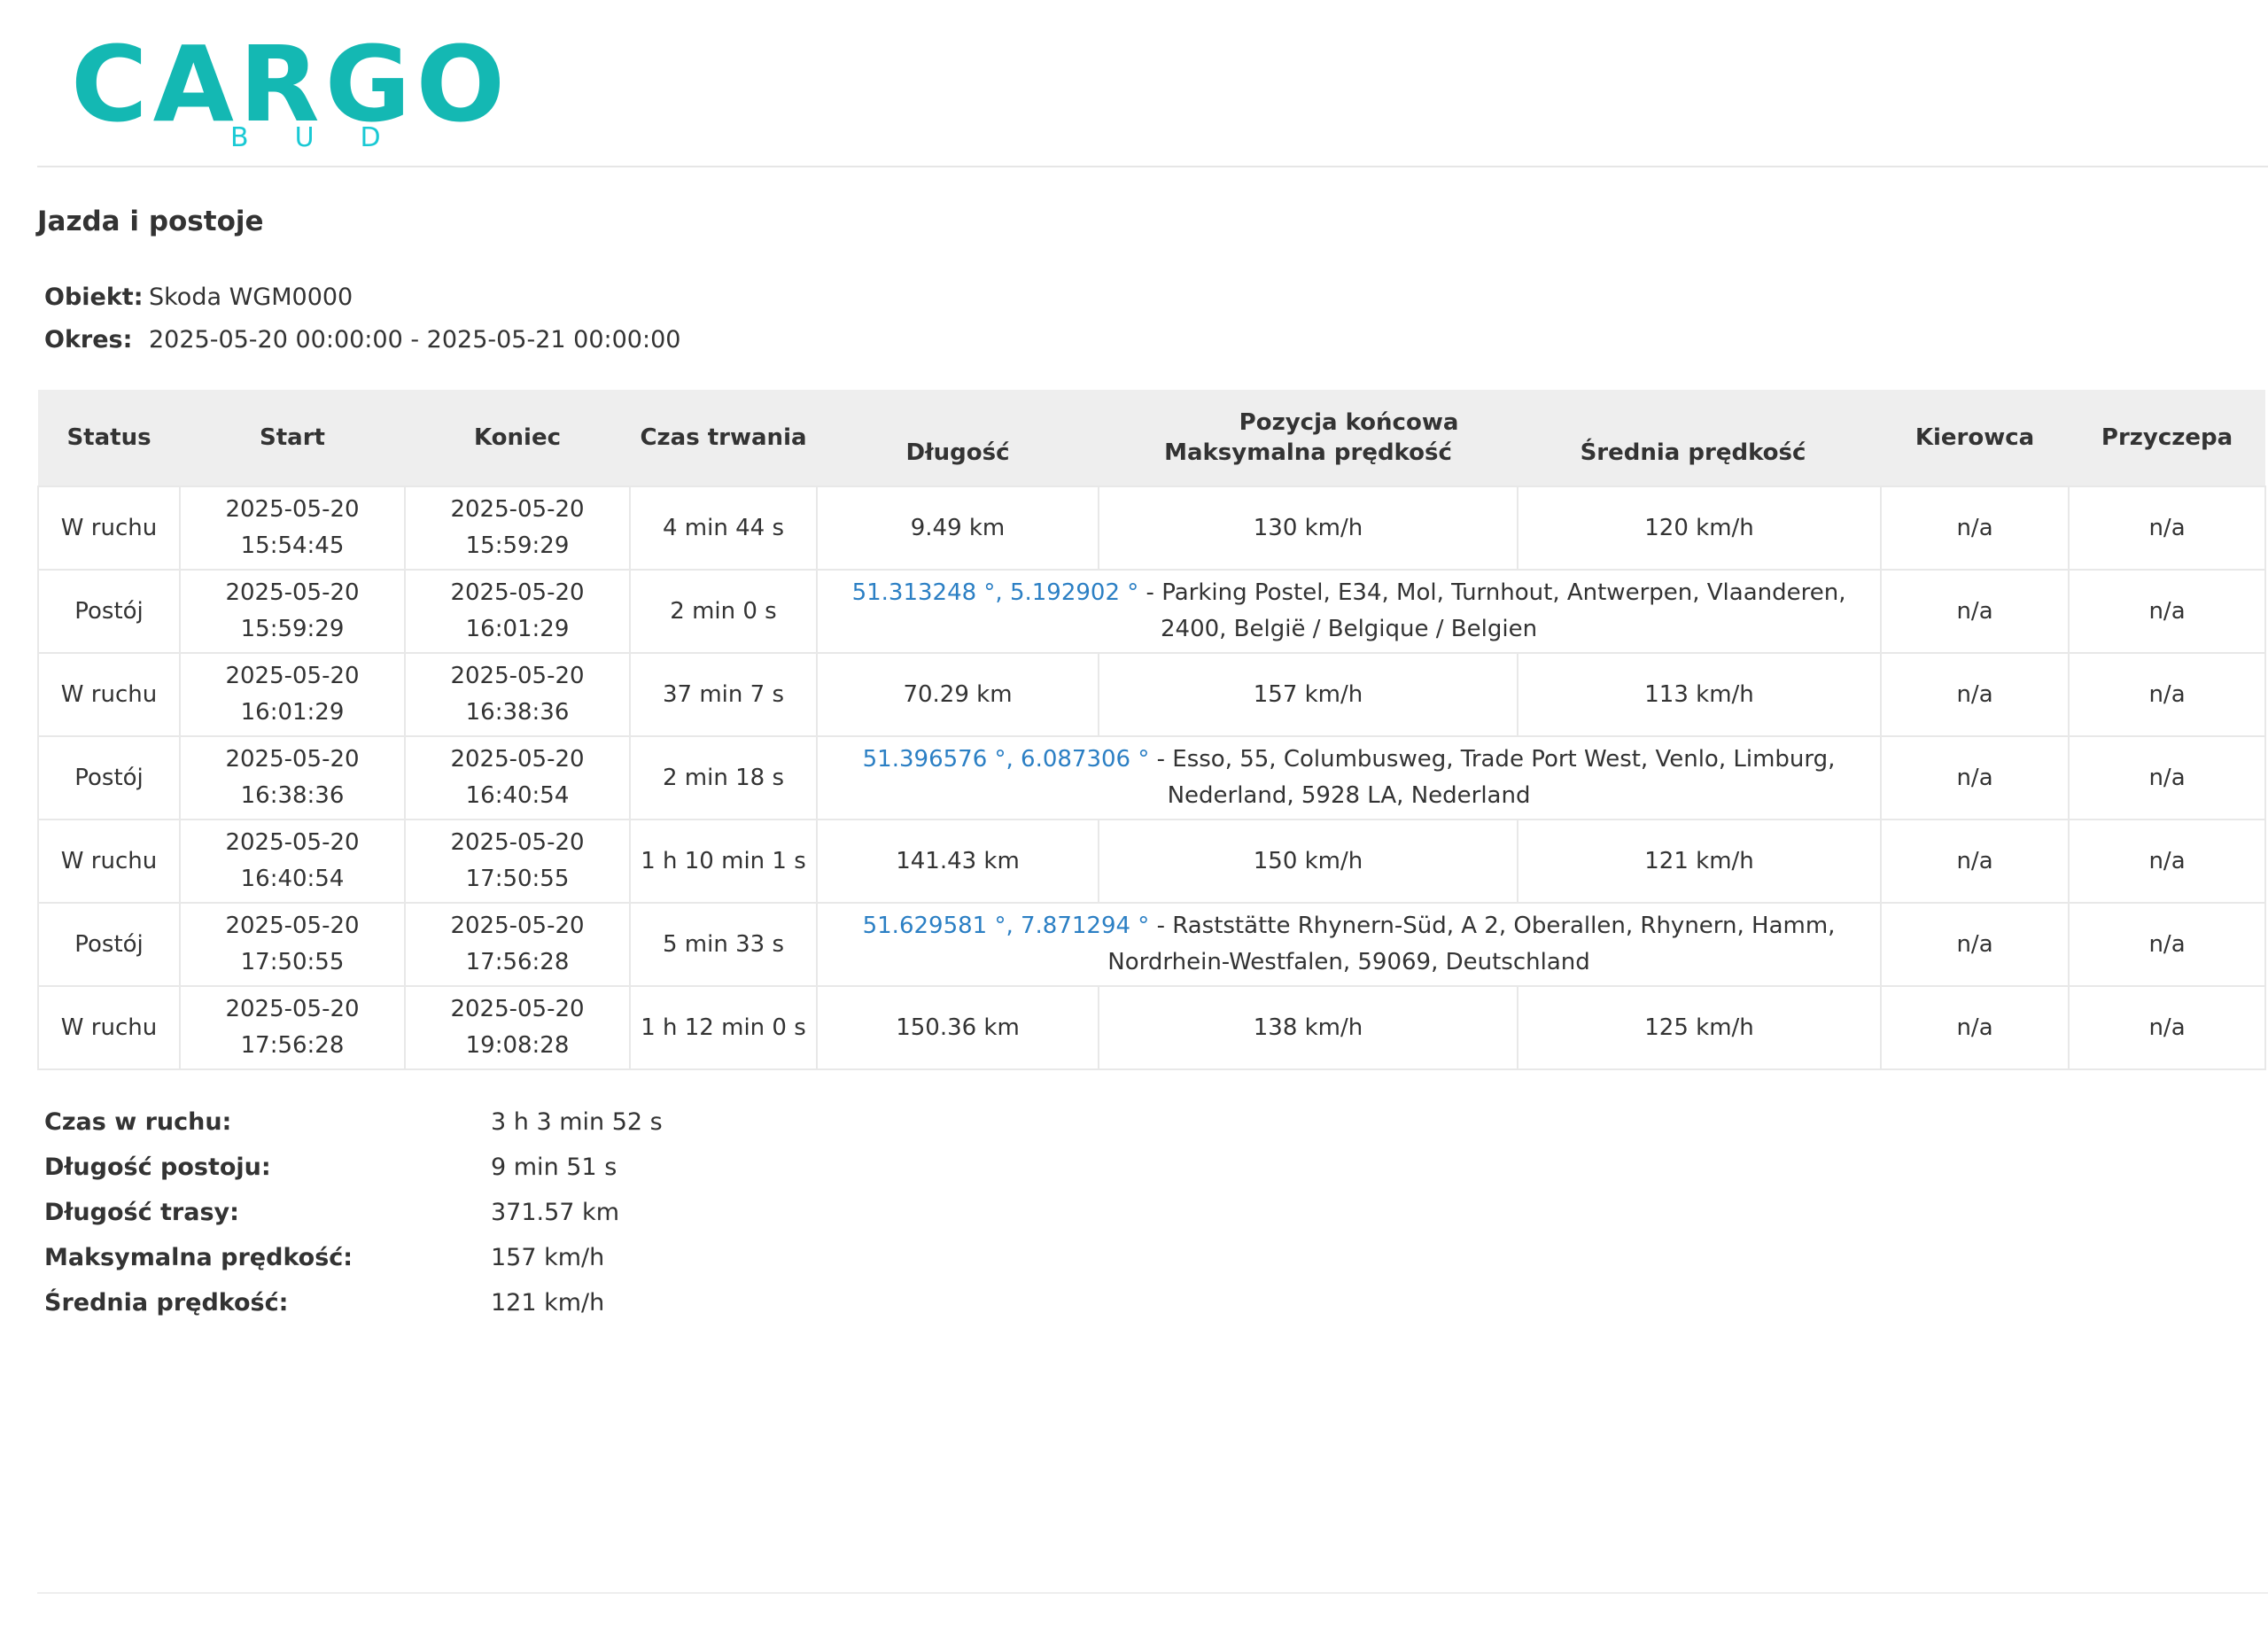 Image resolution: width=2268 pixels, height=1647 pixels. Describe the element at coordinates (166, 1303) in the screenshot. I see `summary-label: Średnia prędkość:` at that location.